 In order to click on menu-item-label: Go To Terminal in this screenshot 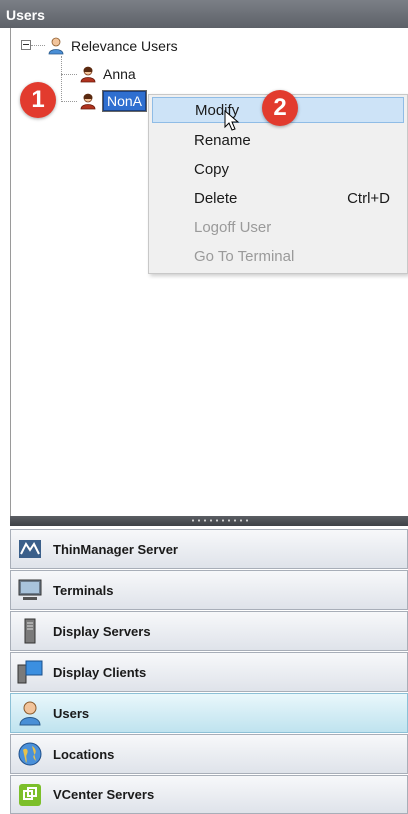, I will do `click(244, 256)`.